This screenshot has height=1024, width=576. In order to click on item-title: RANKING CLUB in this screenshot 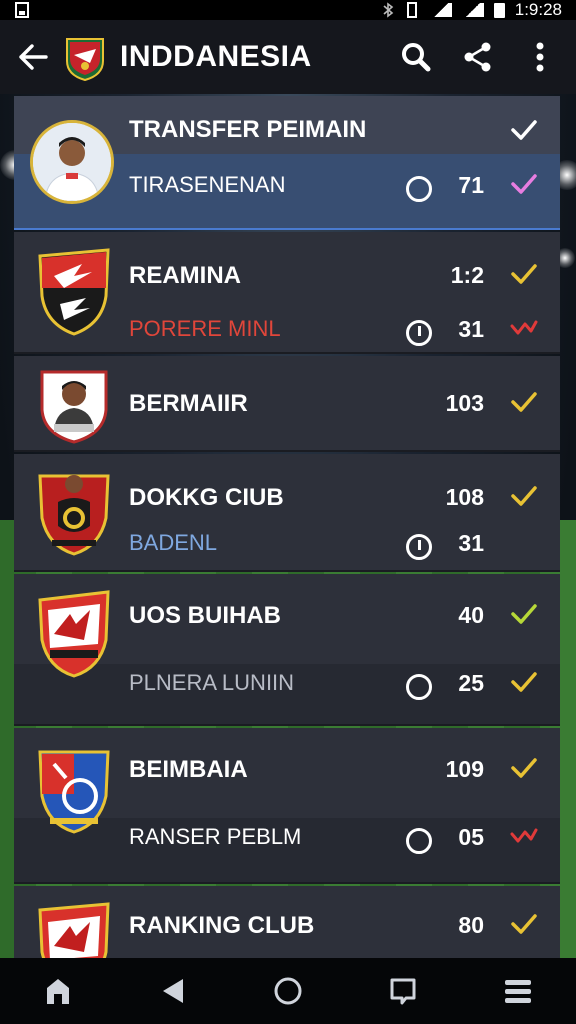, I will do `click(222, 925)`.